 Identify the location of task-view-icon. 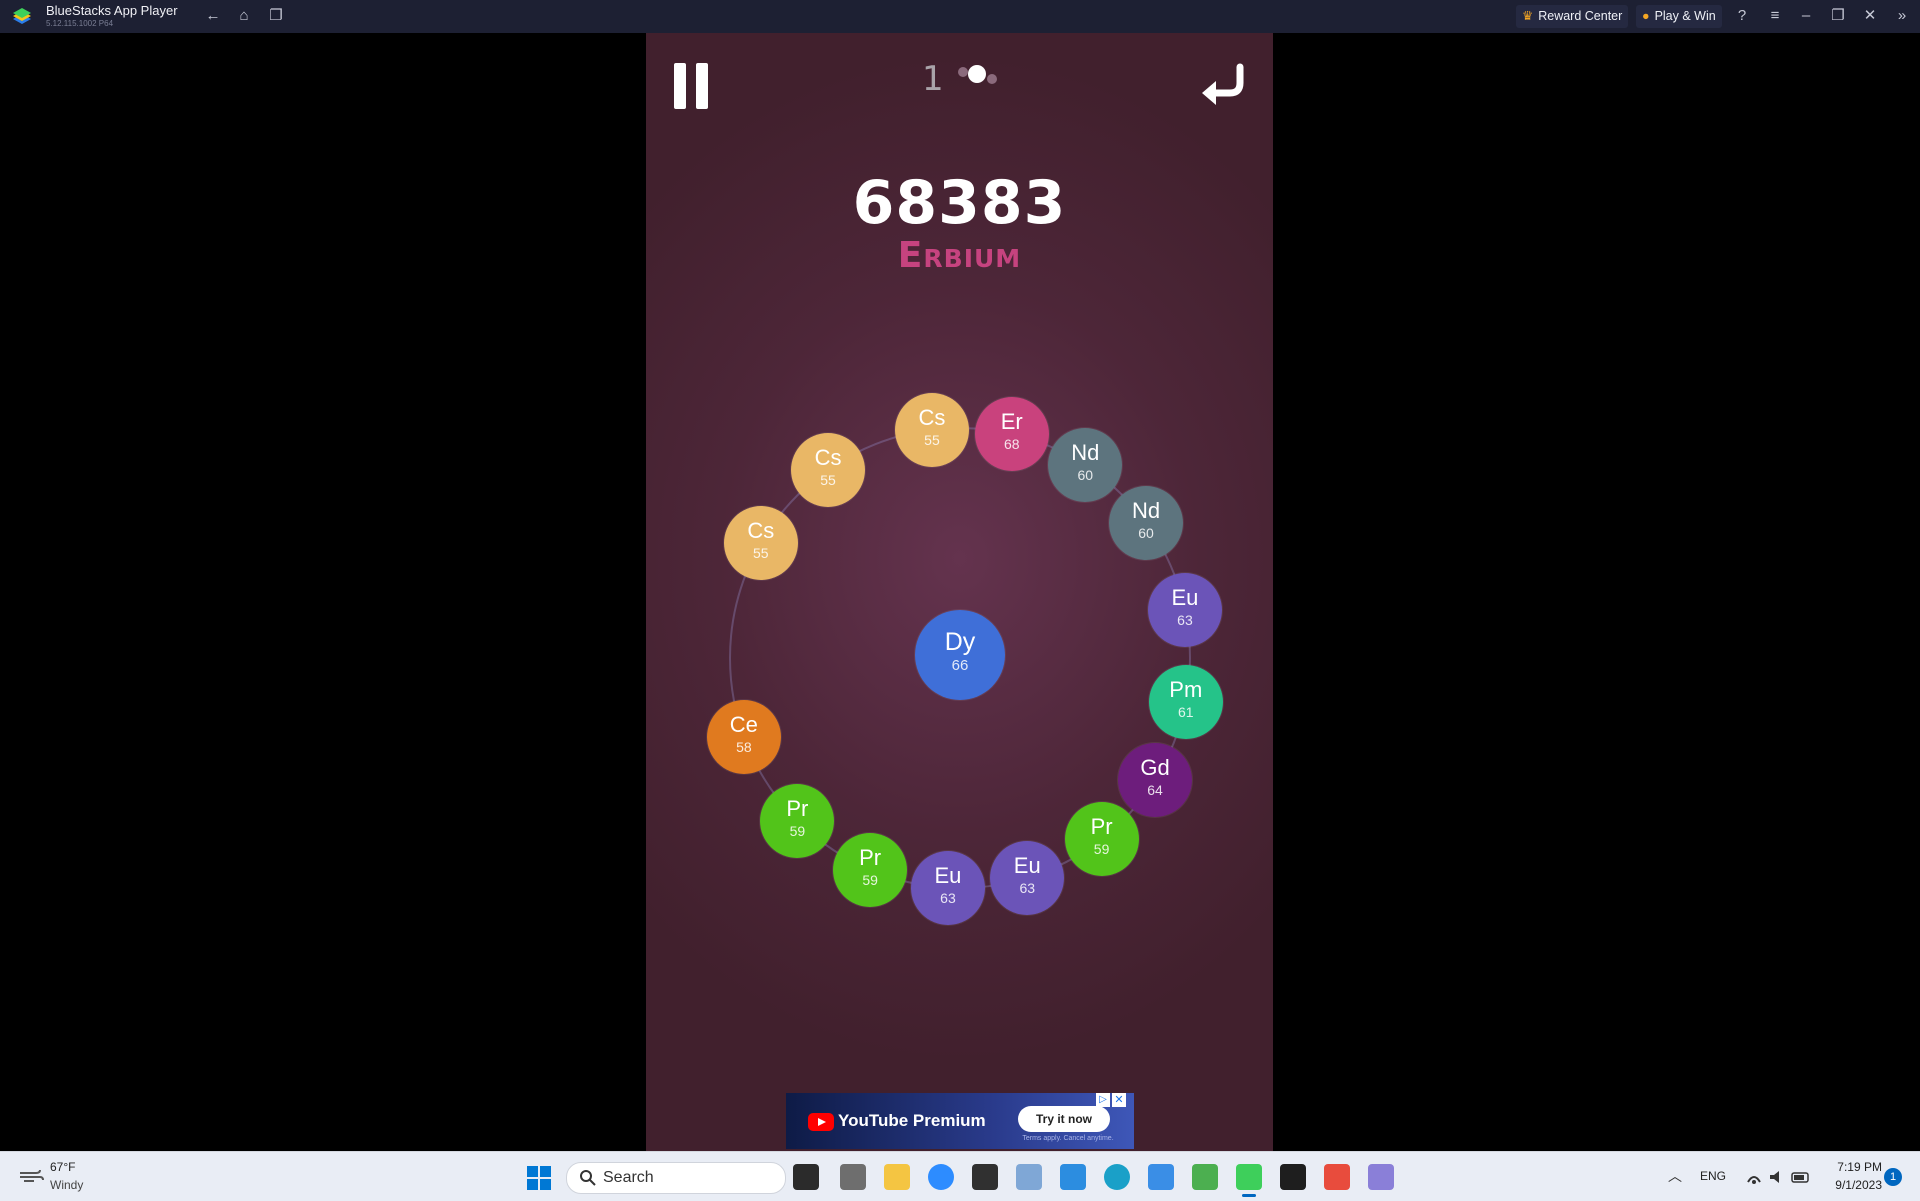
(806, 1177).